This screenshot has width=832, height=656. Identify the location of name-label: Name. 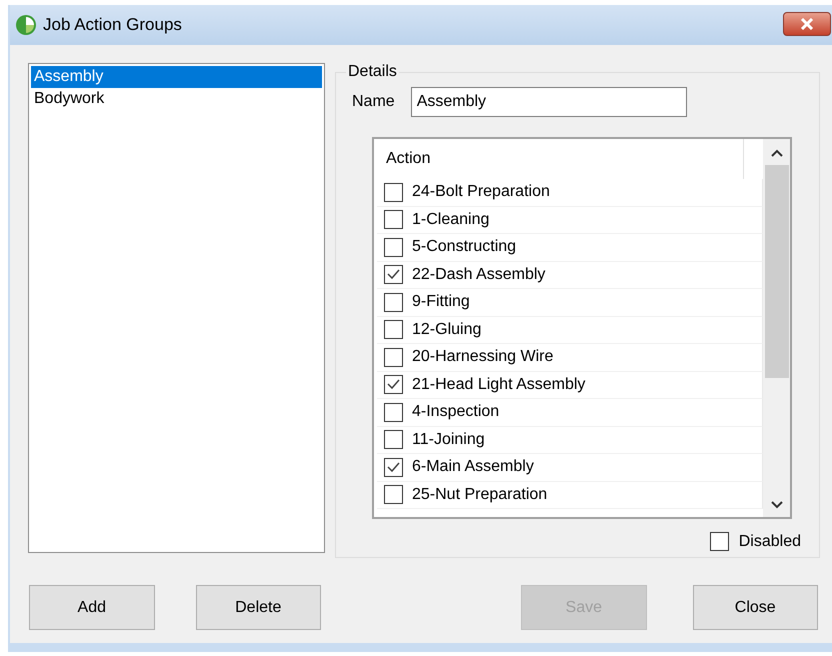
(373, 102).